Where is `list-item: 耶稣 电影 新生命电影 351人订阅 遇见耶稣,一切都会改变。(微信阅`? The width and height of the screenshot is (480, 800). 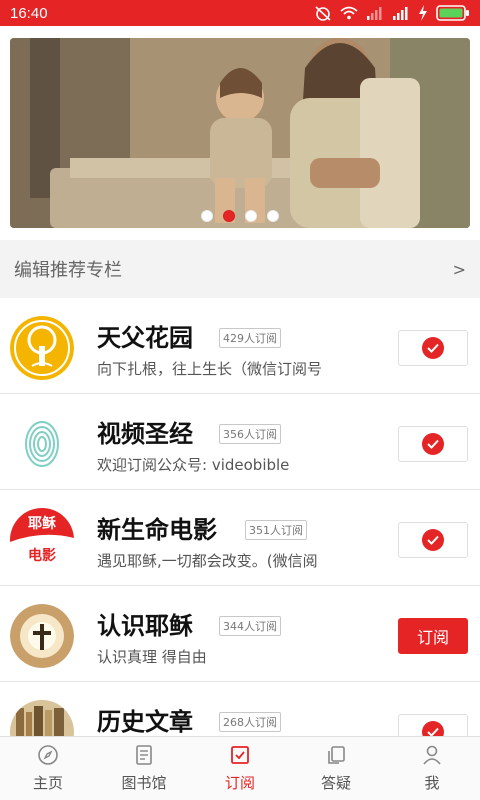
list-item: 耶稣 电影 新生命电影 351人订阅 遇见耶稣,一切都会改变。(微信阅 is located at coordinates (240, 538).